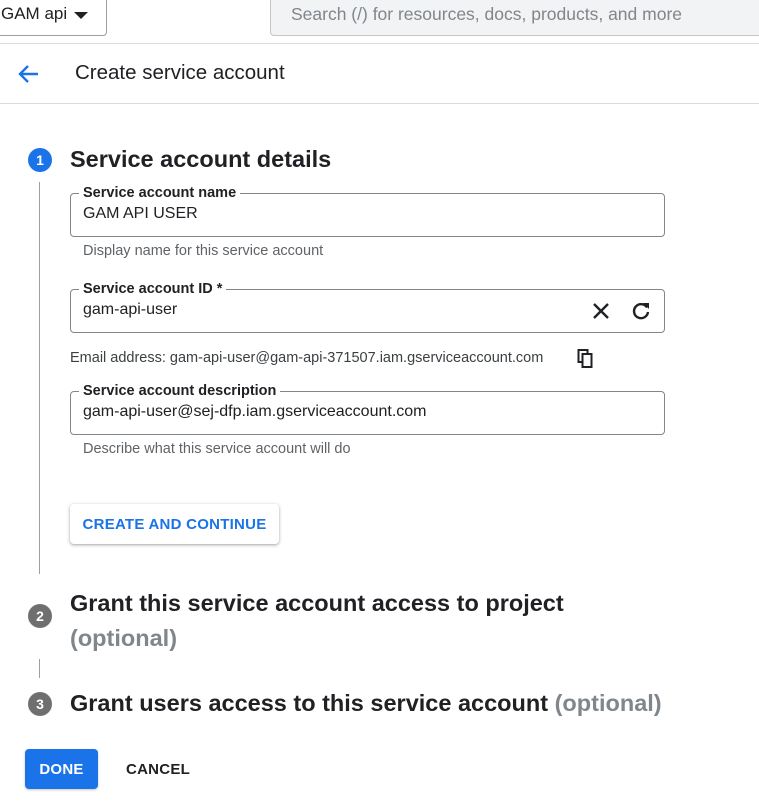  What do you see at coordinates (61, 769) in the screenshot?
I see `done-button: DONE` at bounding box center [61, 769].